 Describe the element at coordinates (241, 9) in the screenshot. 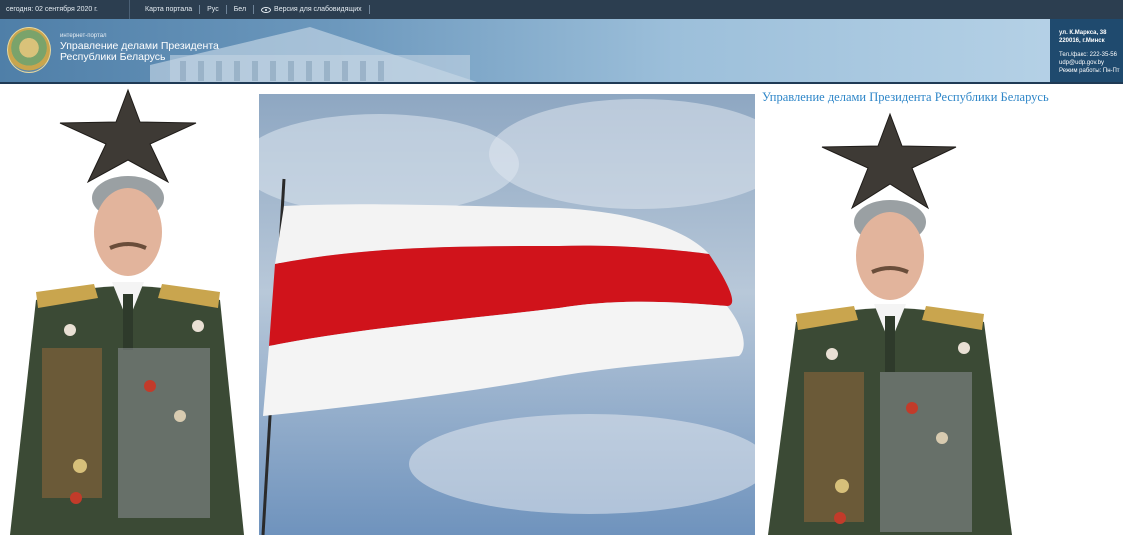

I see `lang-be-link: Бел` at that location.